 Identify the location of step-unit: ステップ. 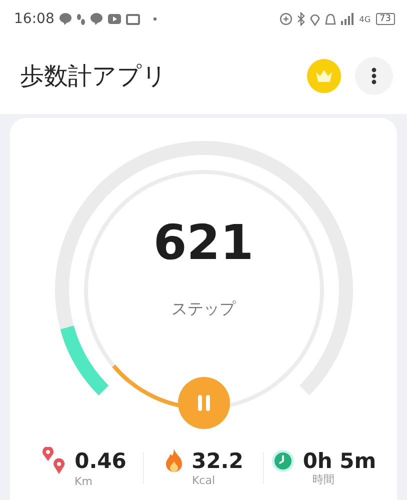
(204, 309).